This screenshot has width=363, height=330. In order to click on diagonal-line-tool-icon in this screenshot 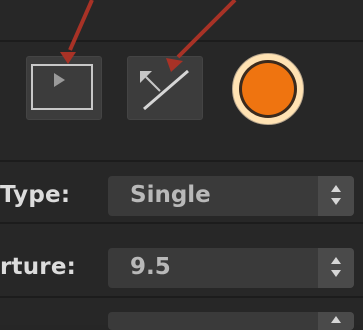, I will do `click(164, 90)`.